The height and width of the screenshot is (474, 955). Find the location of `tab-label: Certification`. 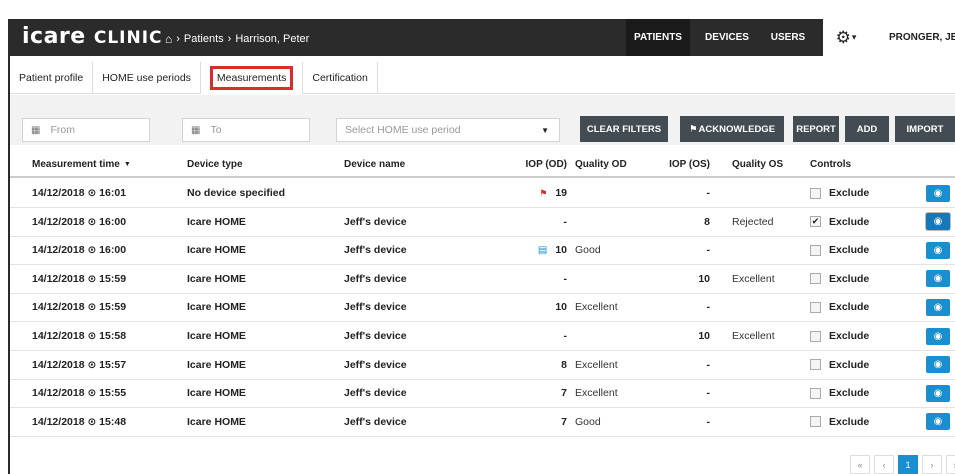

tab-label: Certification is located at coordinates (340, 78).